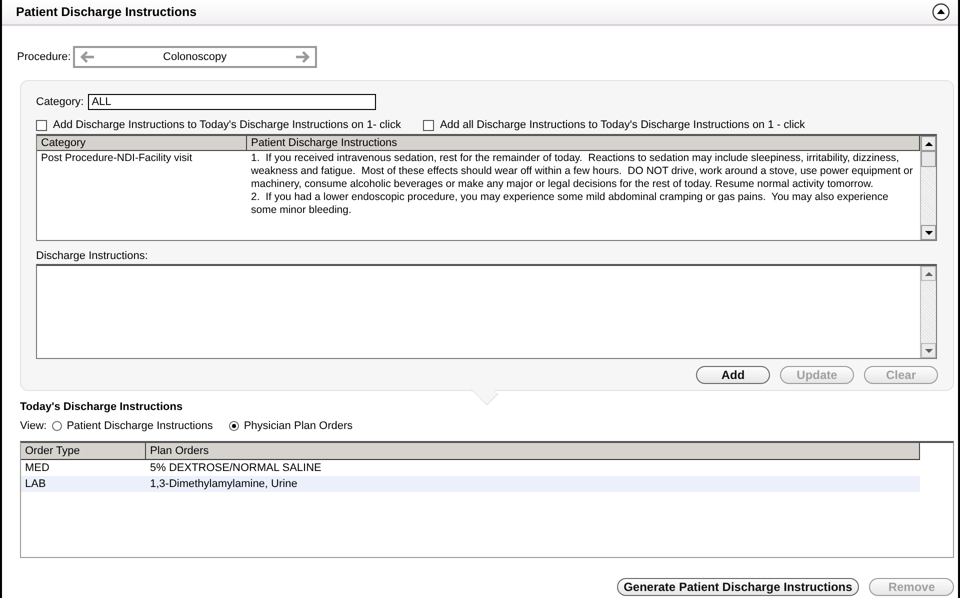 The image size is (960, 598). I want to click on column-header: Order Type, so click(83, 451).